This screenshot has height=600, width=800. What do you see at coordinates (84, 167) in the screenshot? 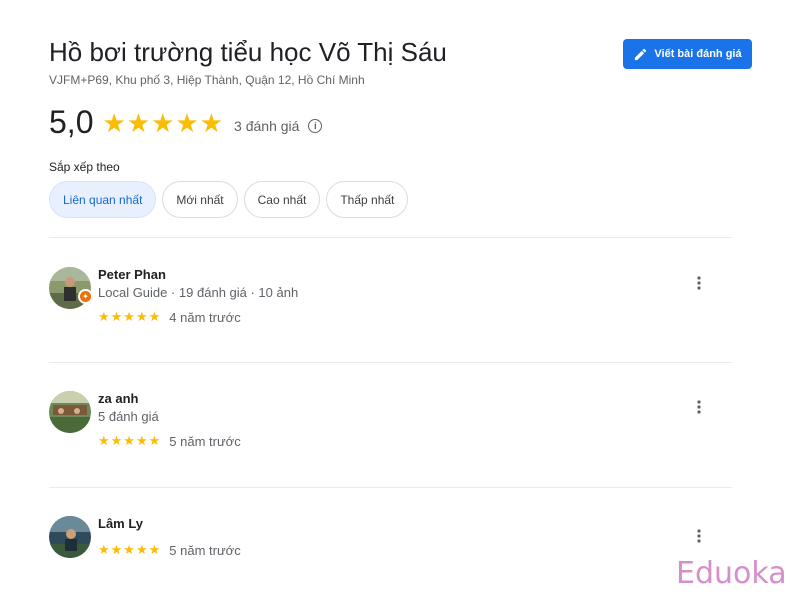
I see `sort-label: Sắp xếp theo` at bounding box center [84, 167].